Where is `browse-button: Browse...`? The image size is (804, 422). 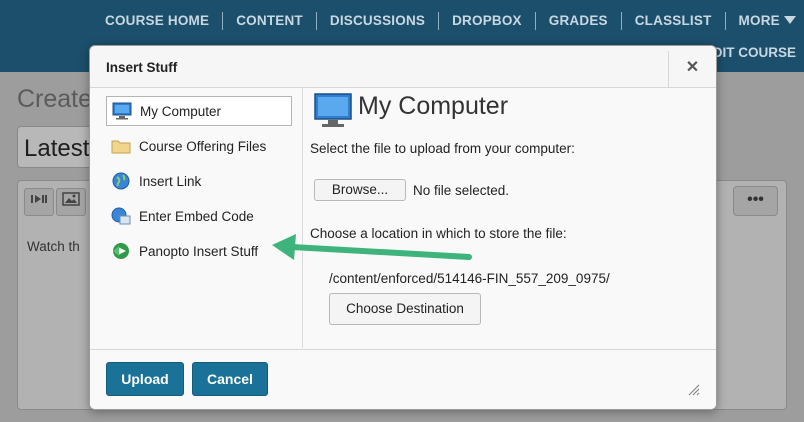 browse-button: Browse... is located at coordinates (360, 190).